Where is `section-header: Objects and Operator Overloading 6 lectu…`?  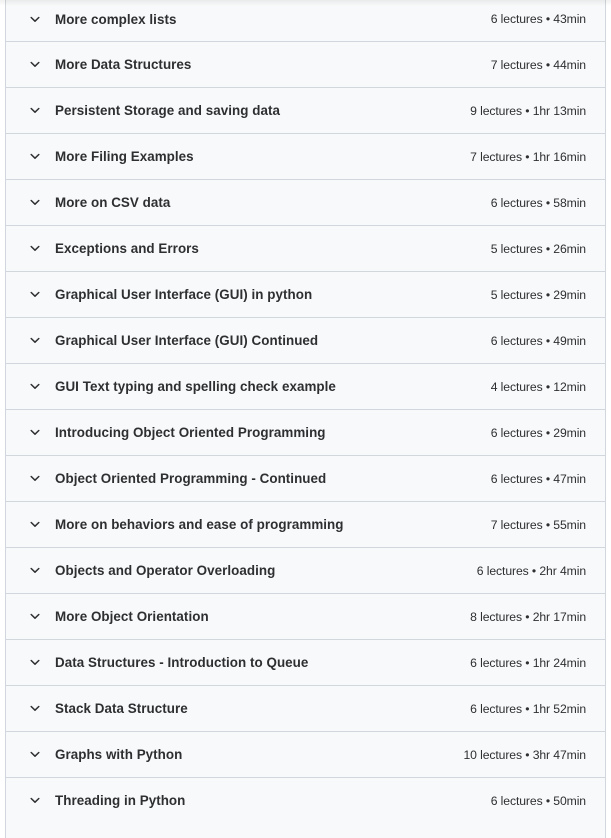
section-header: Objects and Operator Overloading 6 lectu… is located at coordinates (305, 570).